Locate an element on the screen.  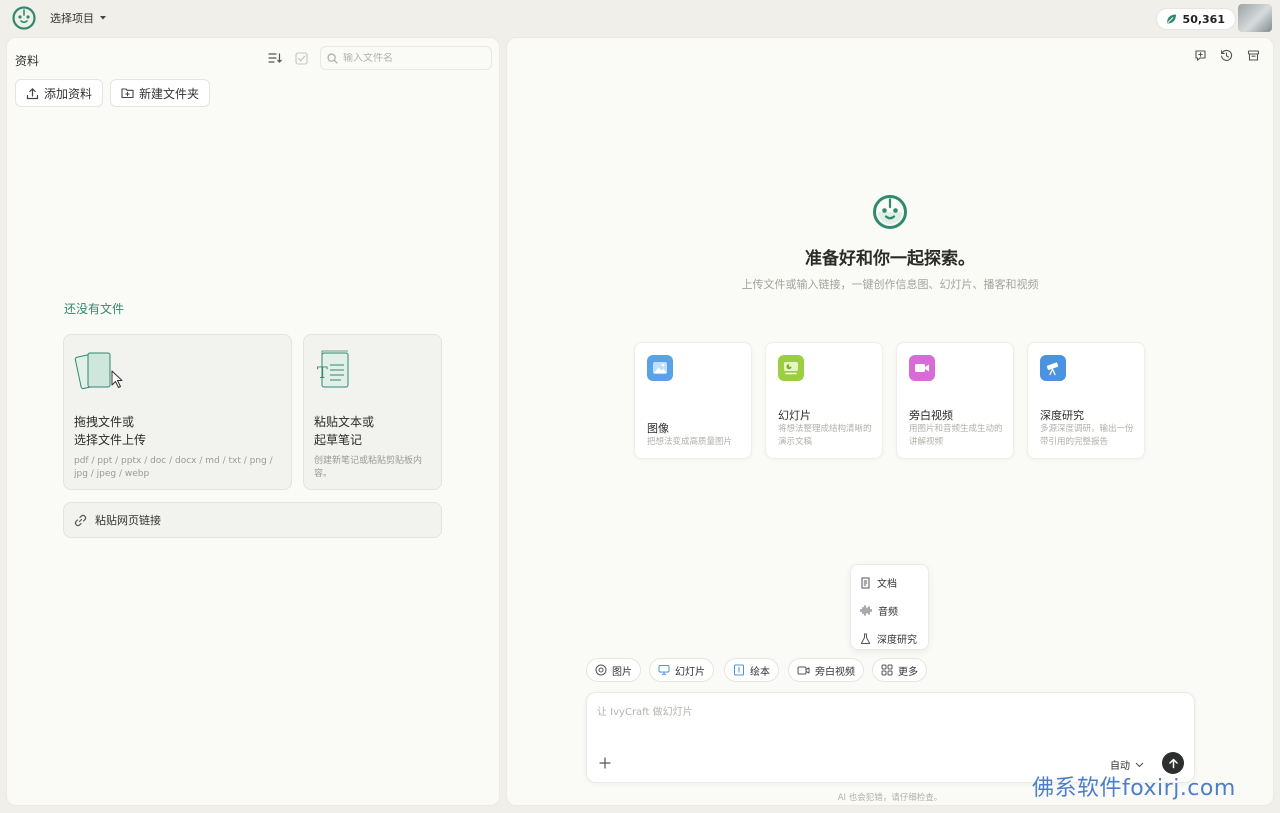
new-folder-label: 新建文件夹 is located at coordinates (169, 93).